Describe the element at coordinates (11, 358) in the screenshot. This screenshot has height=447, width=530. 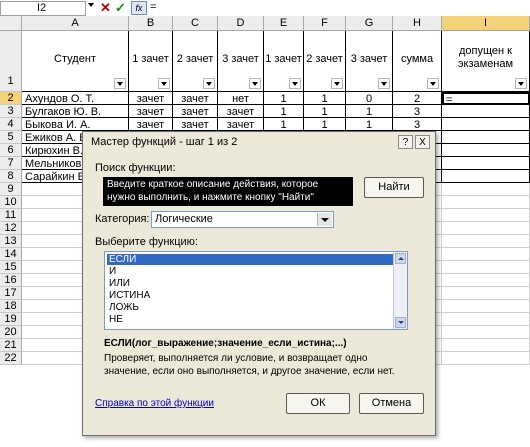
I see `row-header-22: 22` at that location.